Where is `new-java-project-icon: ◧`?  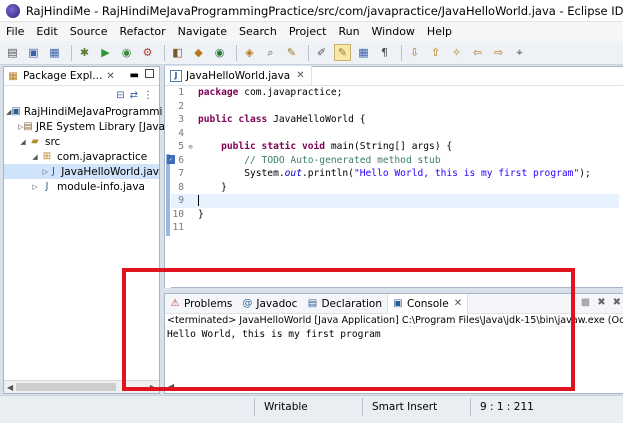 new-java-project-icon: ◧ is located at coordinates (177, 52).